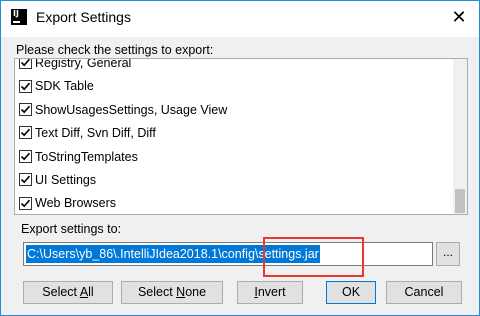  I want to click on list-scrollbar, so click(460, 136).